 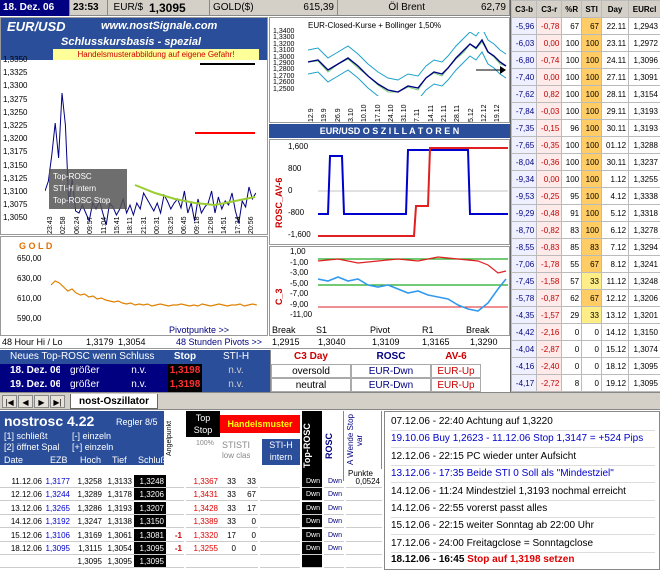 I want to click on nostrosc-cell-schluss: 1,3207, so click(x=150, y=508).